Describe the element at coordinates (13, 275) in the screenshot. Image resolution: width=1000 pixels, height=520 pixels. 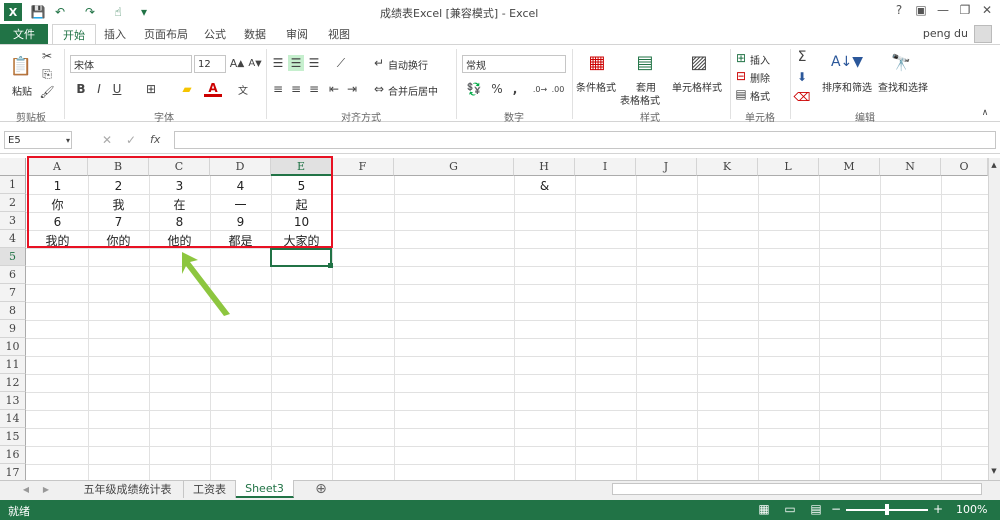
I see `row-header-6: 6` at that location.